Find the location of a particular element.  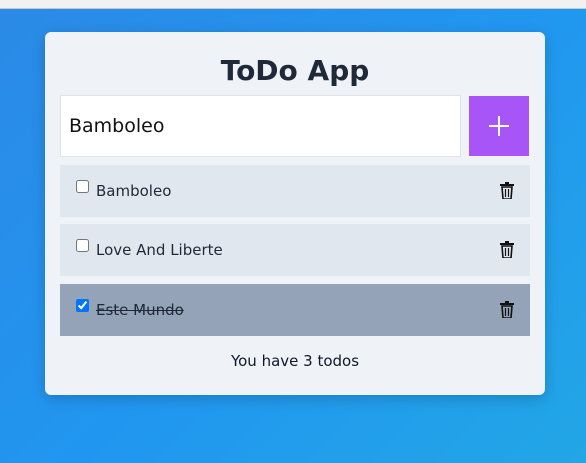

todo-label: Bamboleo is located at coordinates (134, 191).